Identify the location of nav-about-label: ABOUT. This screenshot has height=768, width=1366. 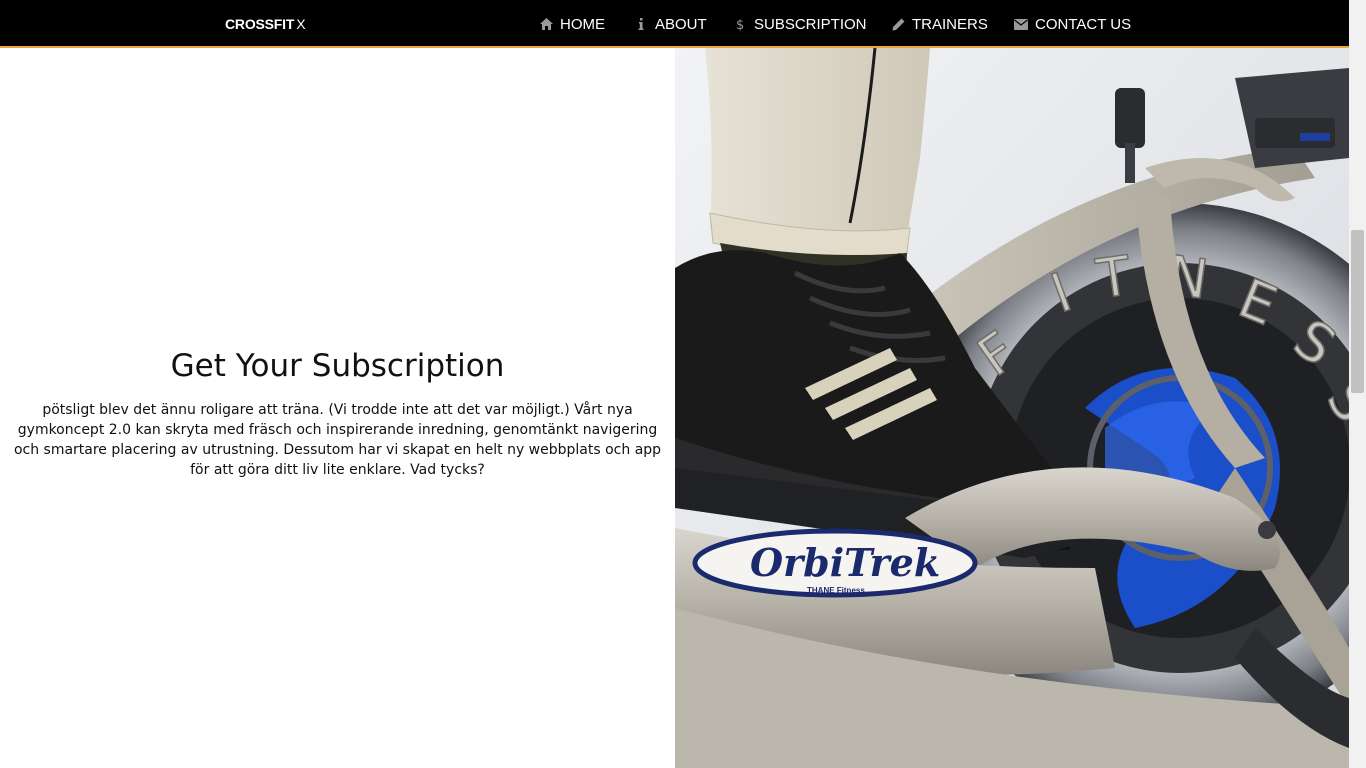
(681, 24).